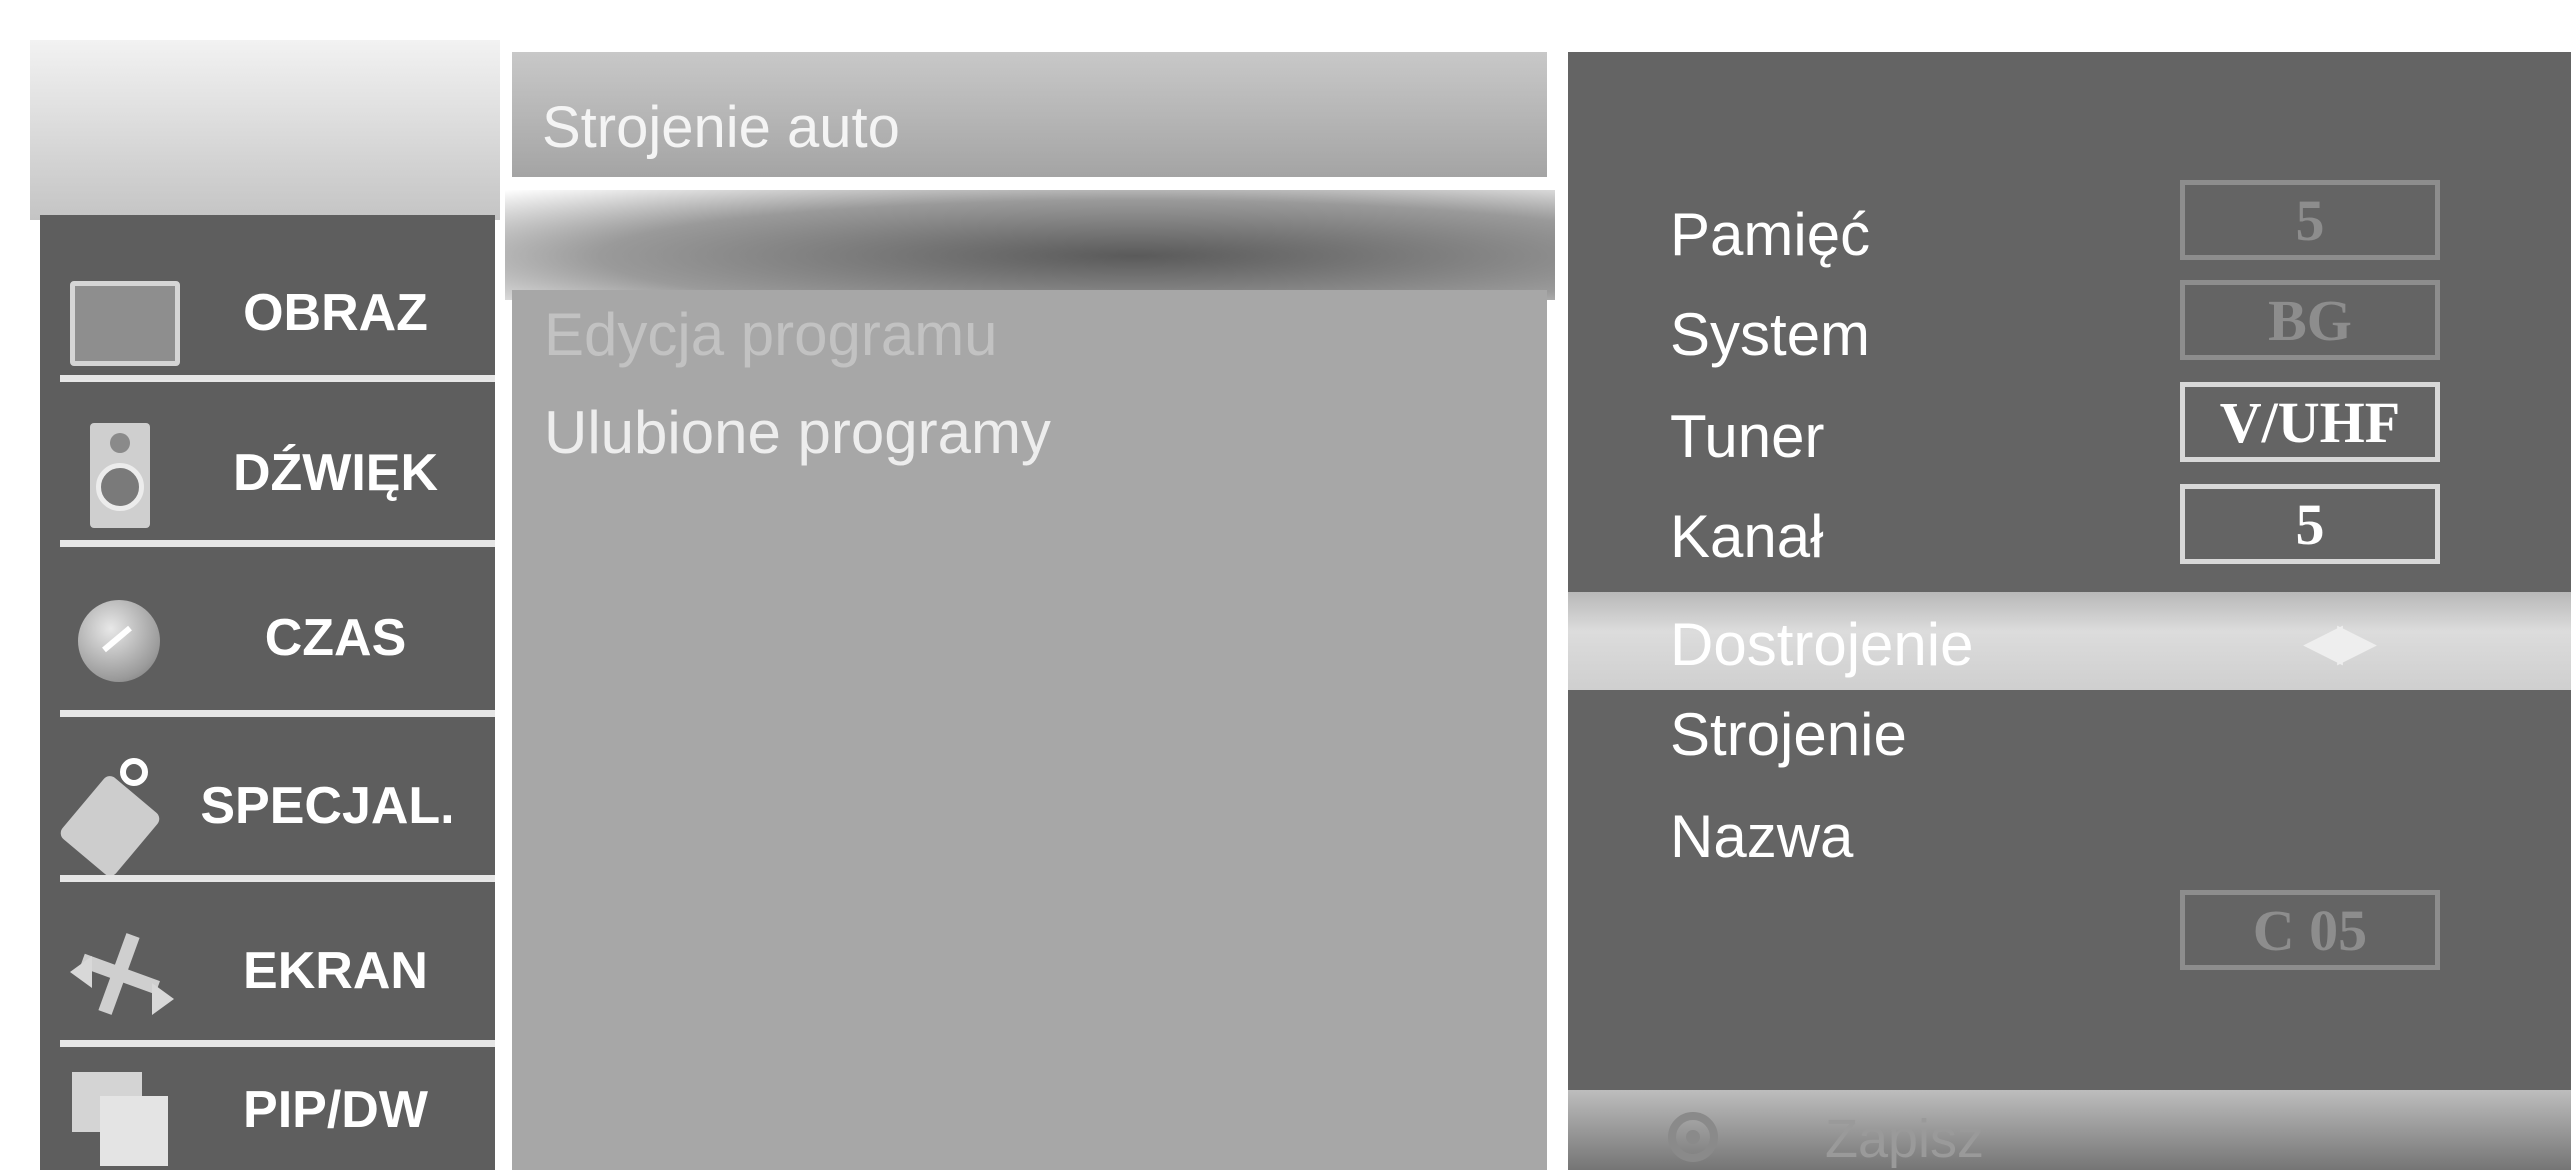 The width and height of the screenshot is (2571, 1170). Describe the element at coordinates (327, 805) in the screenshot. I see `sidebar-item-label: SPECJAL.` at that location.